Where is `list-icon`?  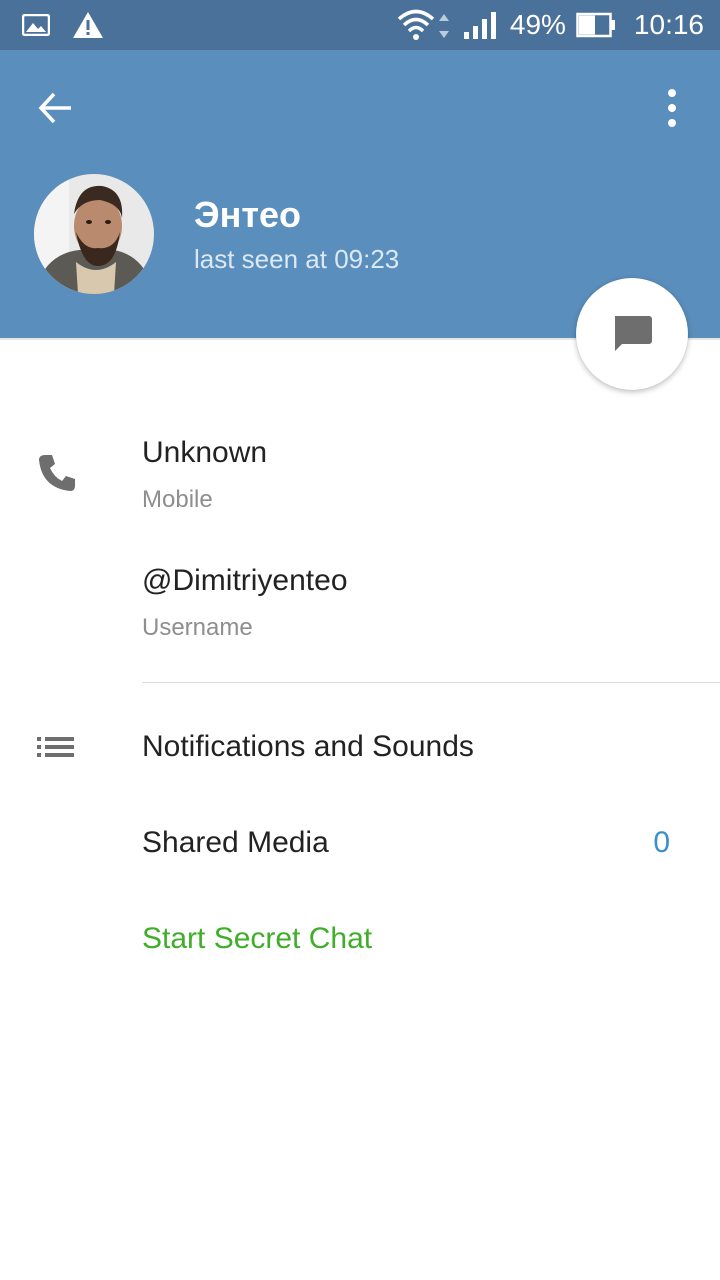 list-icon is located at coordinates (56, 749).